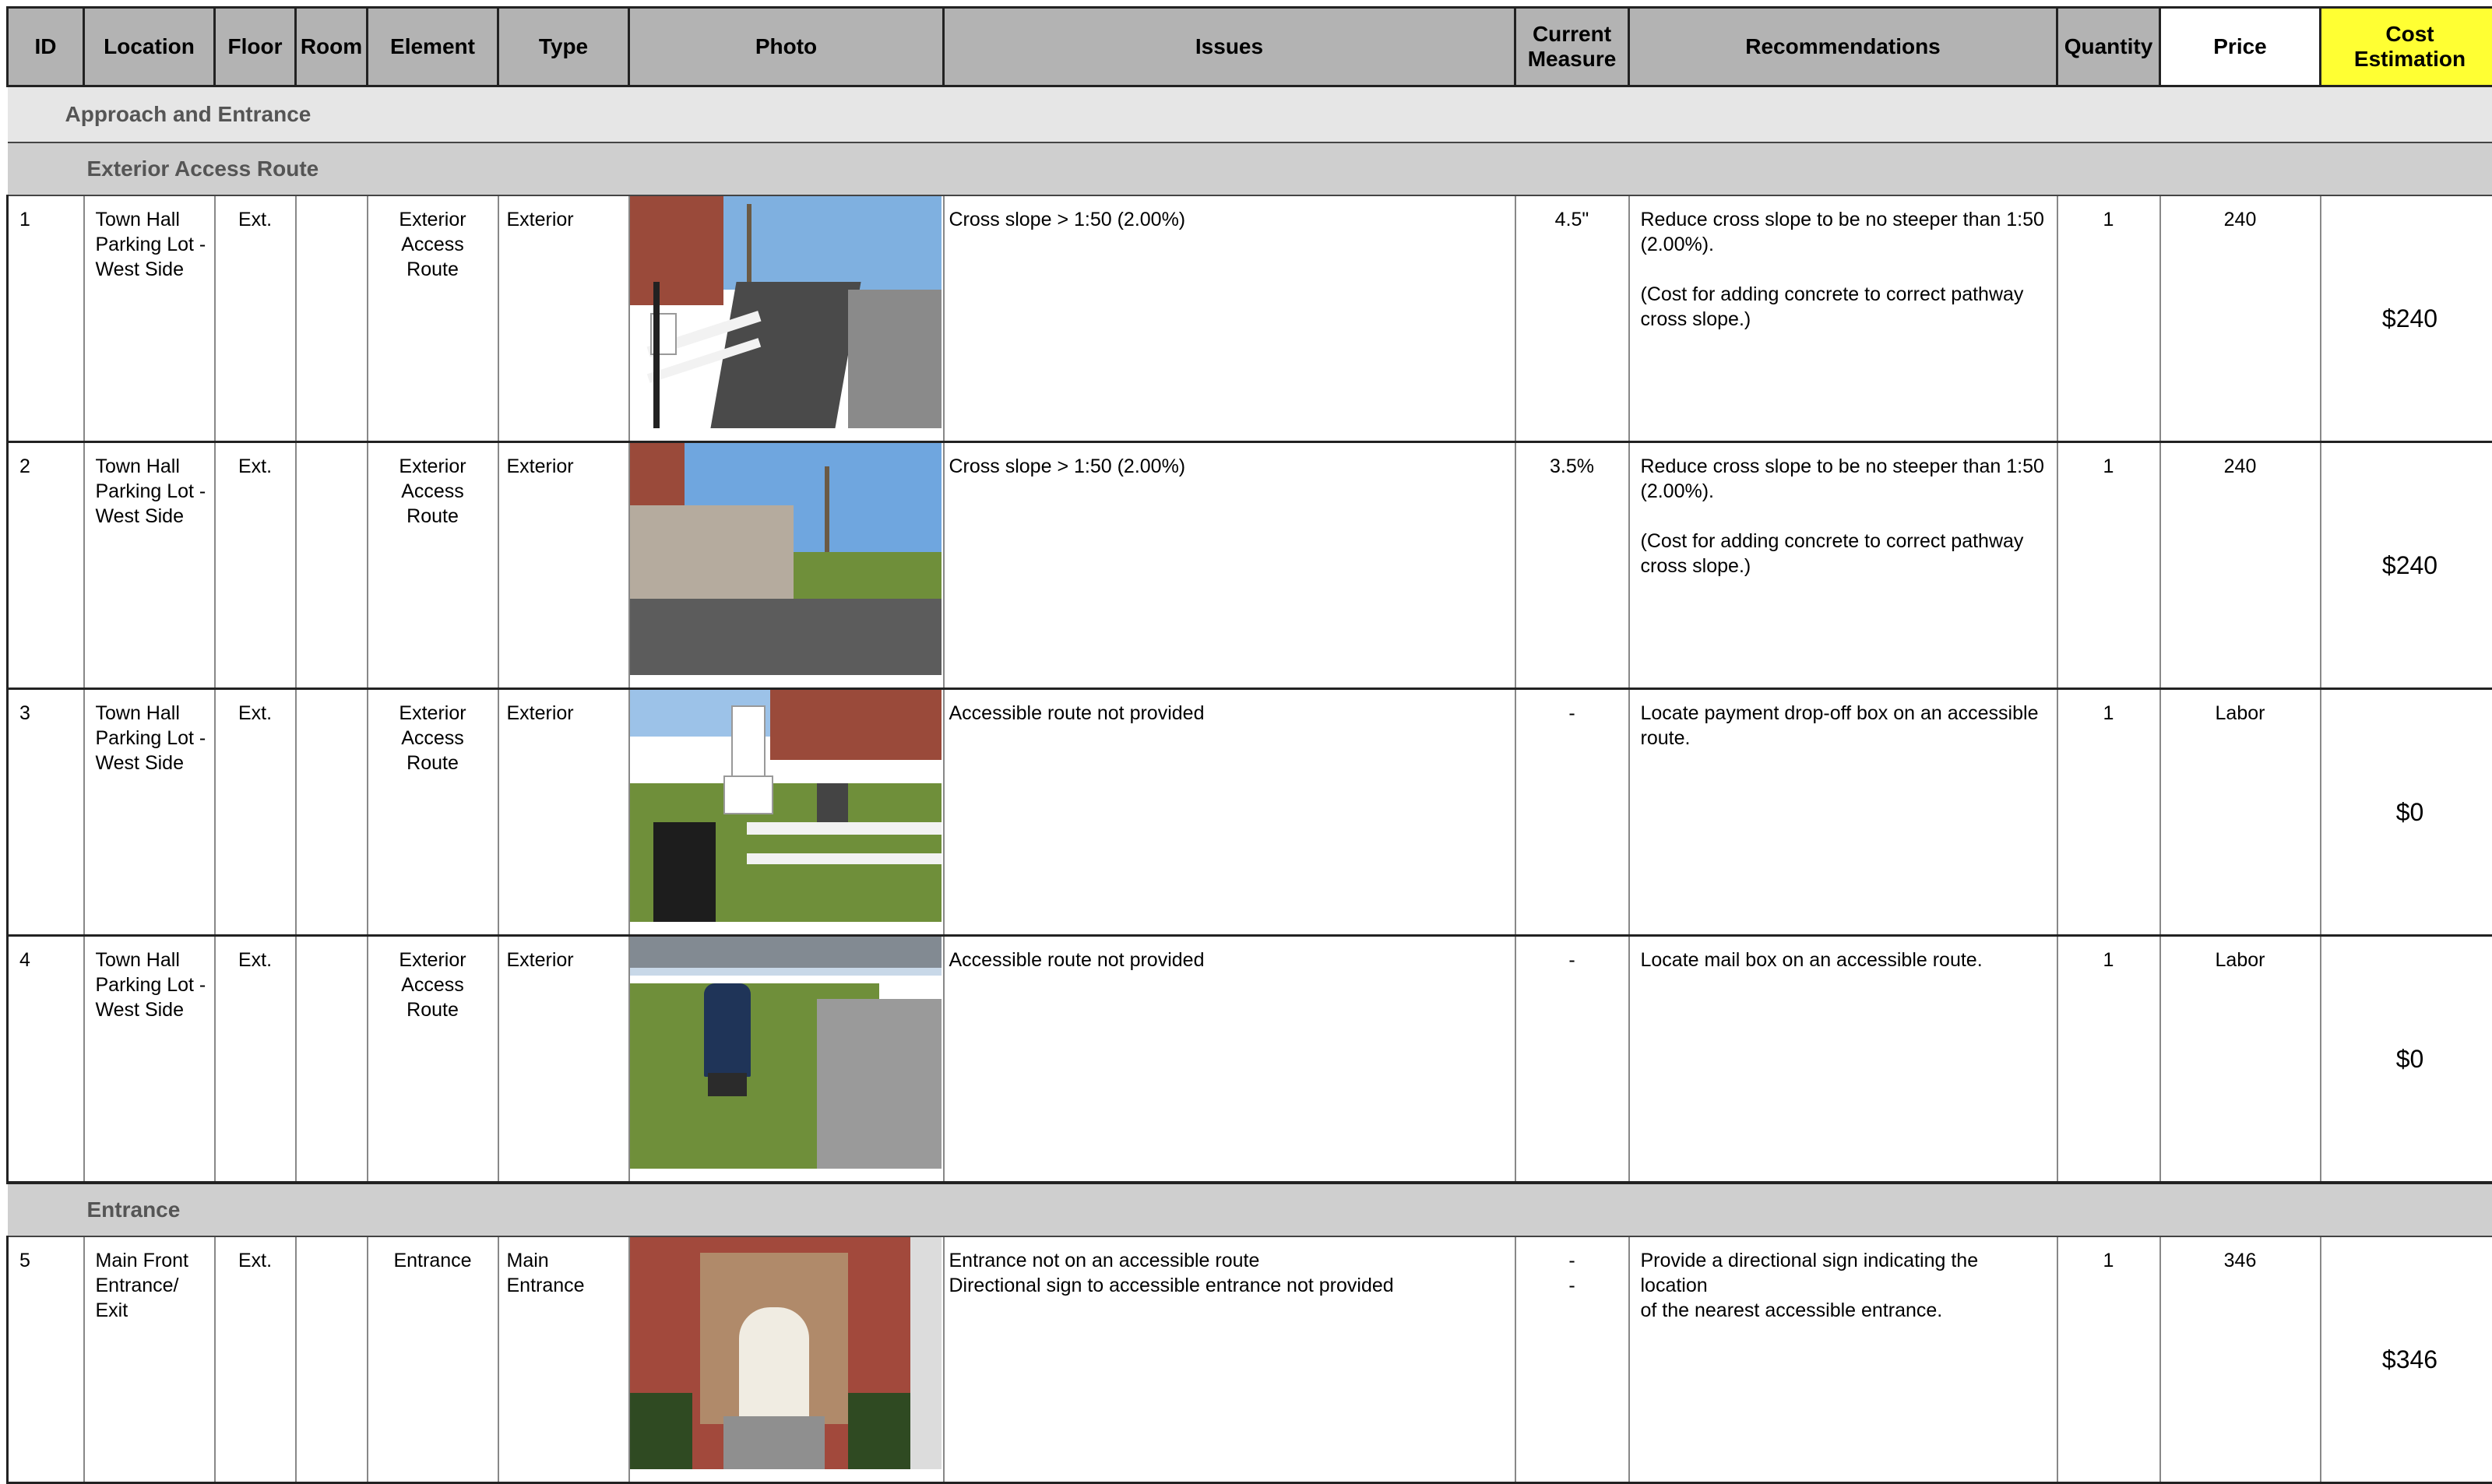 The height and width of the screenshot is (1484, 2492). Describe the element at coordinates (1845, 960) in the screenshot. I see `recommendation-line: Locate mail box on an accessible route.` at that location.